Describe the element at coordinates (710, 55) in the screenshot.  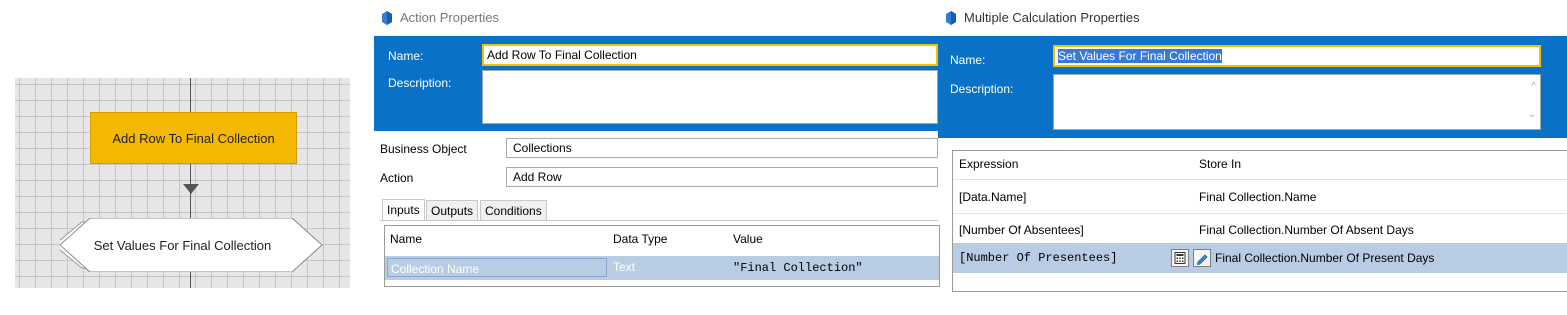
I see `name-field: Add Row To Final Collection` at that location.